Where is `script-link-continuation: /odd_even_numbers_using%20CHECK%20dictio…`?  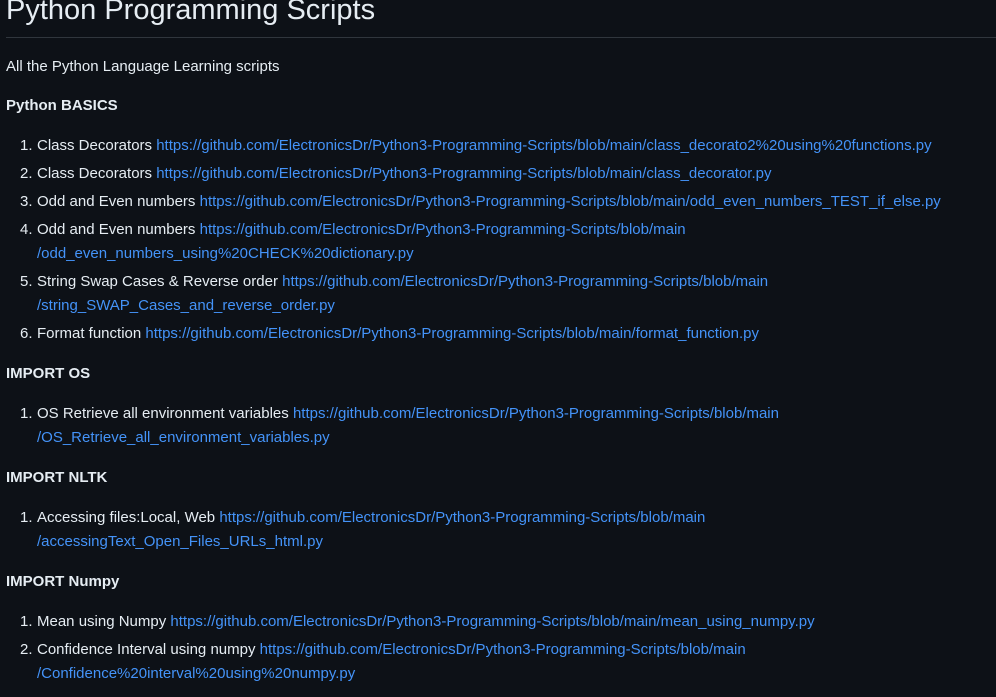
script-link-continuation: /odd_even_numbers_using%20CHECK%20dictio… is located at coordinates (225, 253).